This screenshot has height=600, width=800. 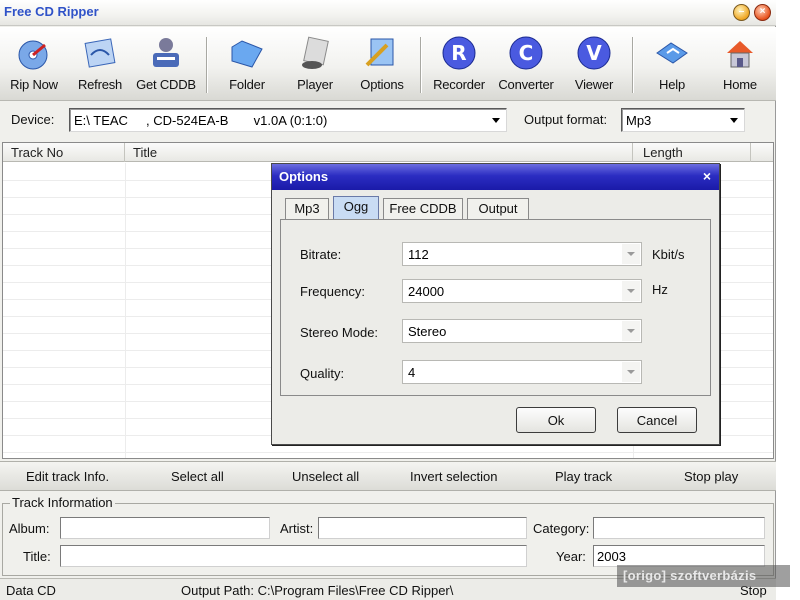 What do you see at coordinates (672, 53) in the screenshot?
I see `help-icon` at bounding box center [672, 53].